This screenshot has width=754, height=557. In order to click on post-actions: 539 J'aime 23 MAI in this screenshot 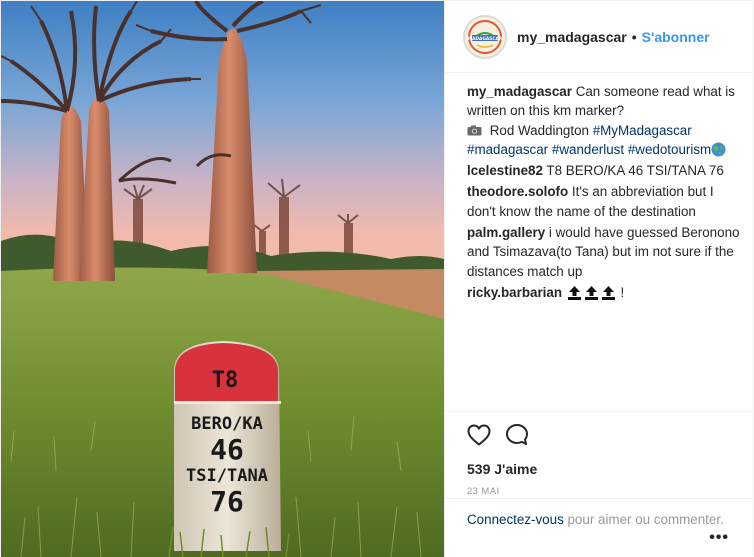, I will do `click(599, 454)`.